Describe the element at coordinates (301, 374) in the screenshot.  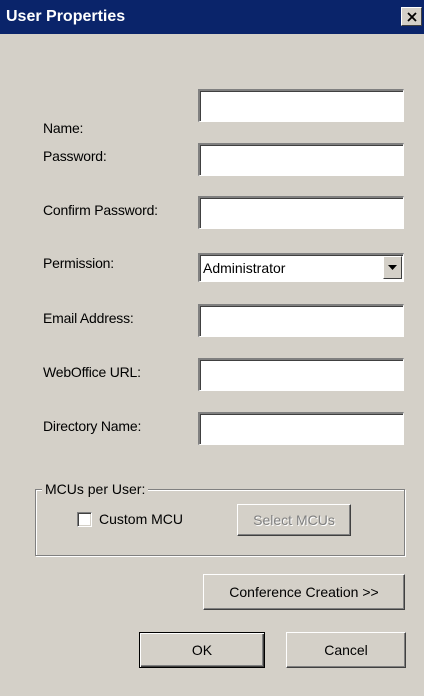
I see `weboffice-url-input` at that location.